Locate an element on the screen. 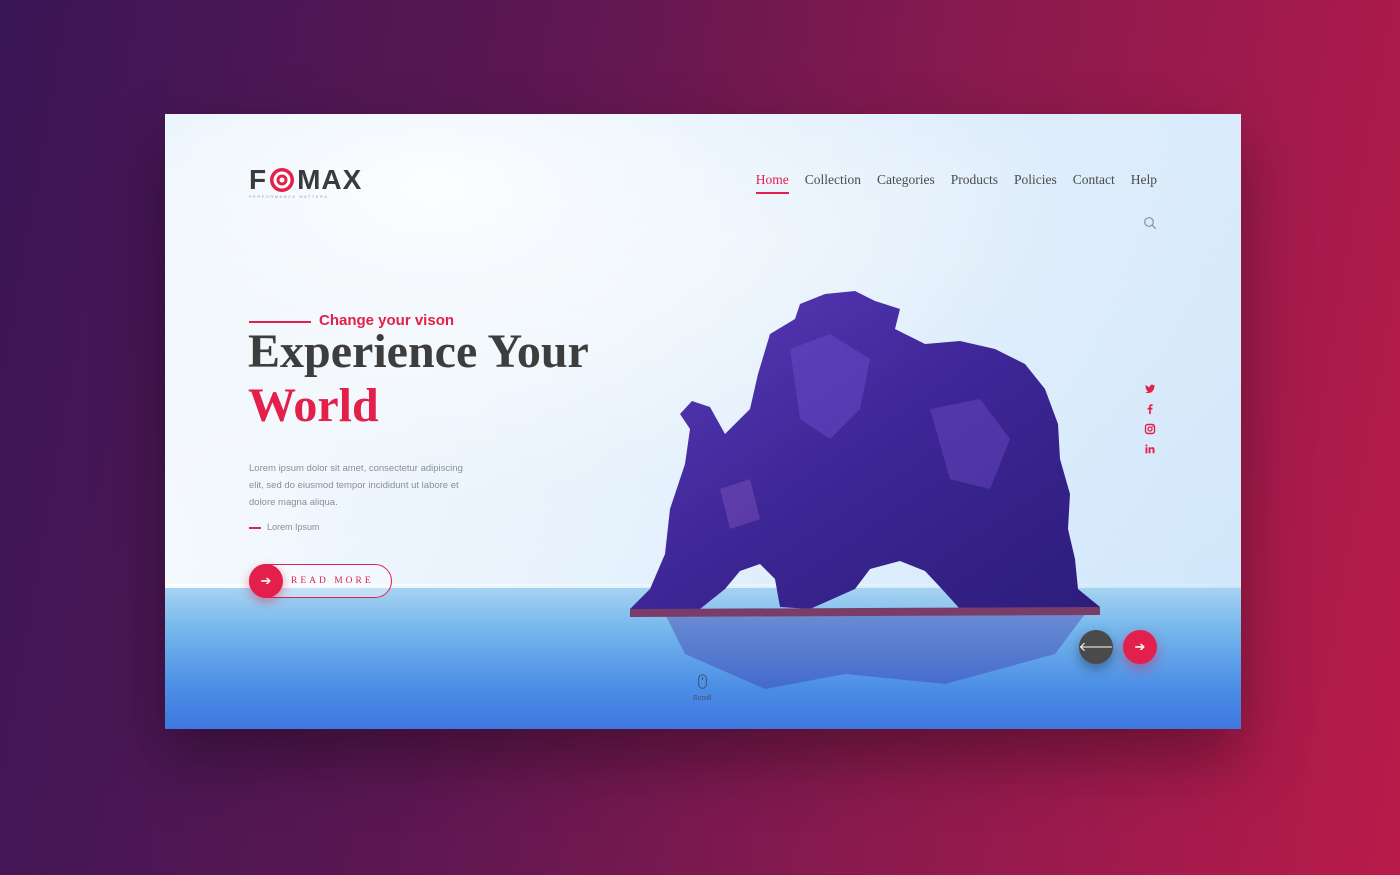  arrow-left-icon: 🡐 is located at coordinates (1096, 646).